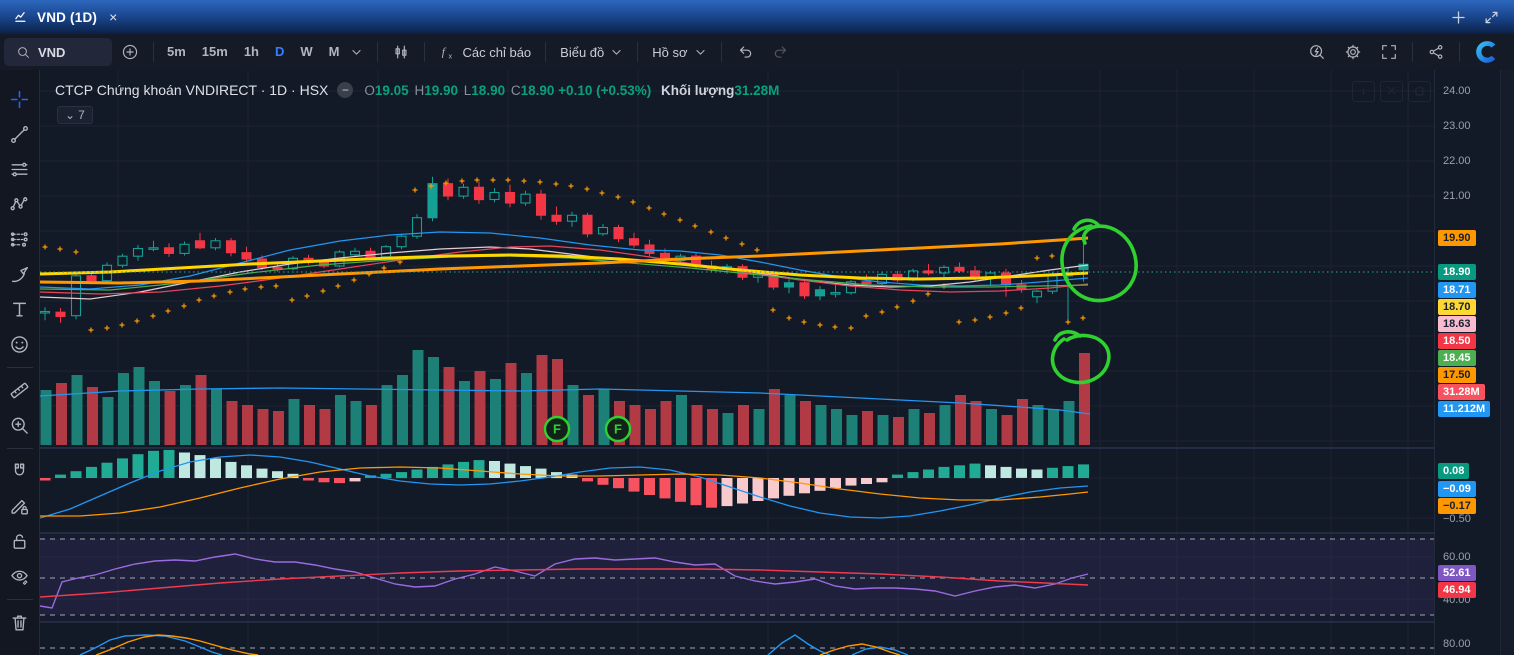  I want to click on gear-icon, so click(1353, 52).